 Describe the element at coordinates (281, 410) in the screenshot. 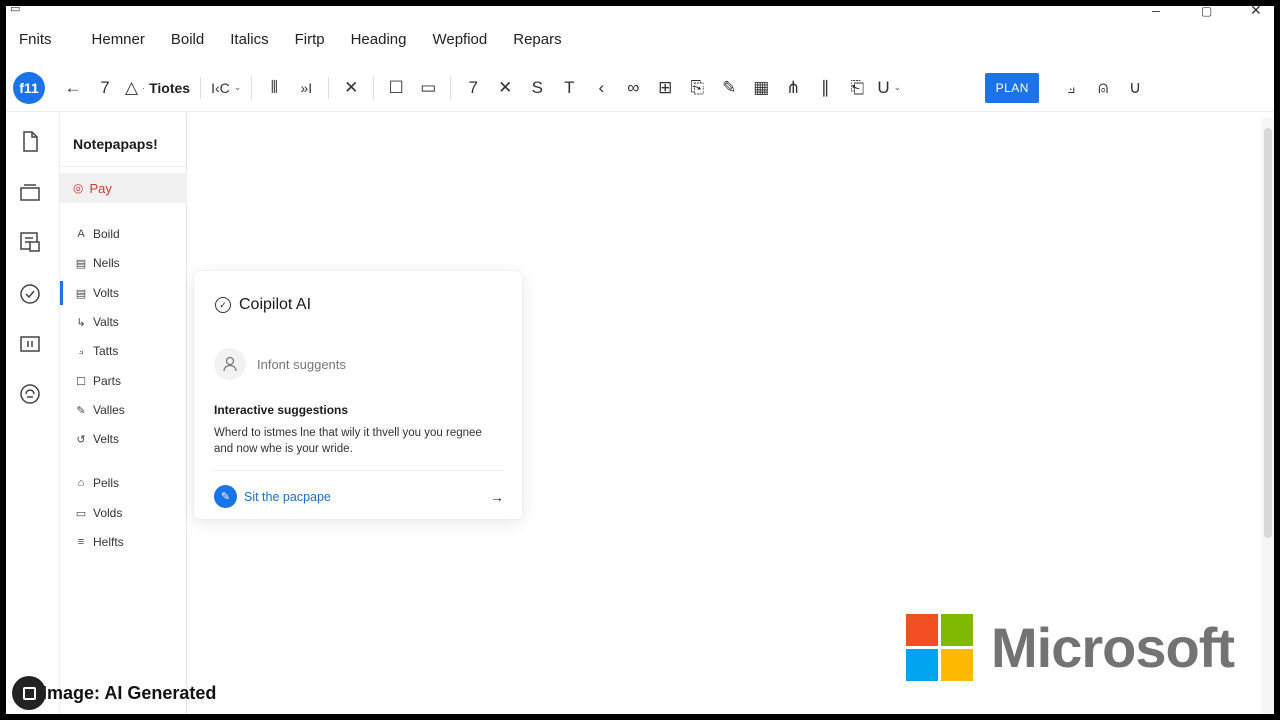

I see `card-heading: Interactive suggestions` at that location.